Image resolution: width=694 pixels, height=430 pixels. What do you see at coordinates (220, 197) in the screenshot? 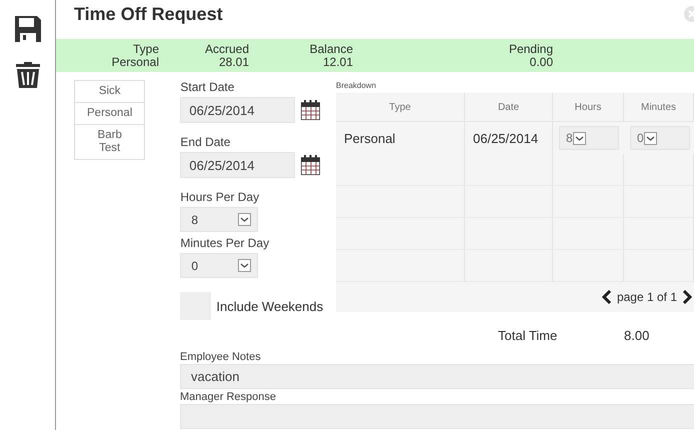
I see `field-label: Hours Per Day` at bounding box center [220, 197].